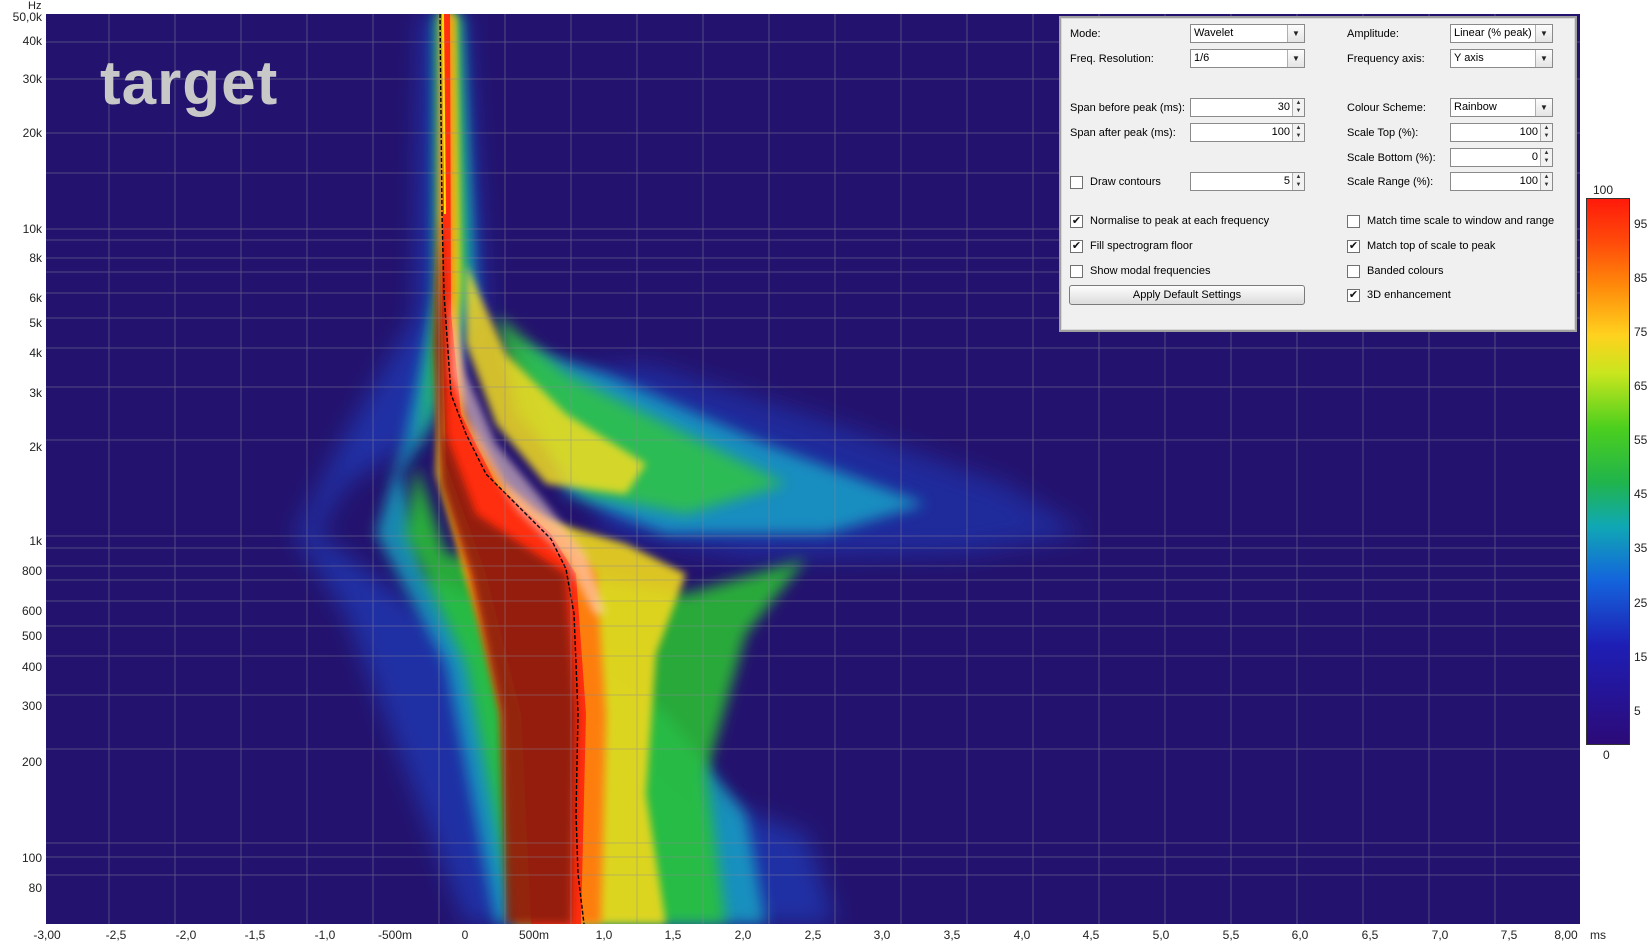 The width and height of the screenshot is (1649, 942). Describe the element at coordinates (465, 935) in the screenshot. I see `x-tick: 0` at that location.